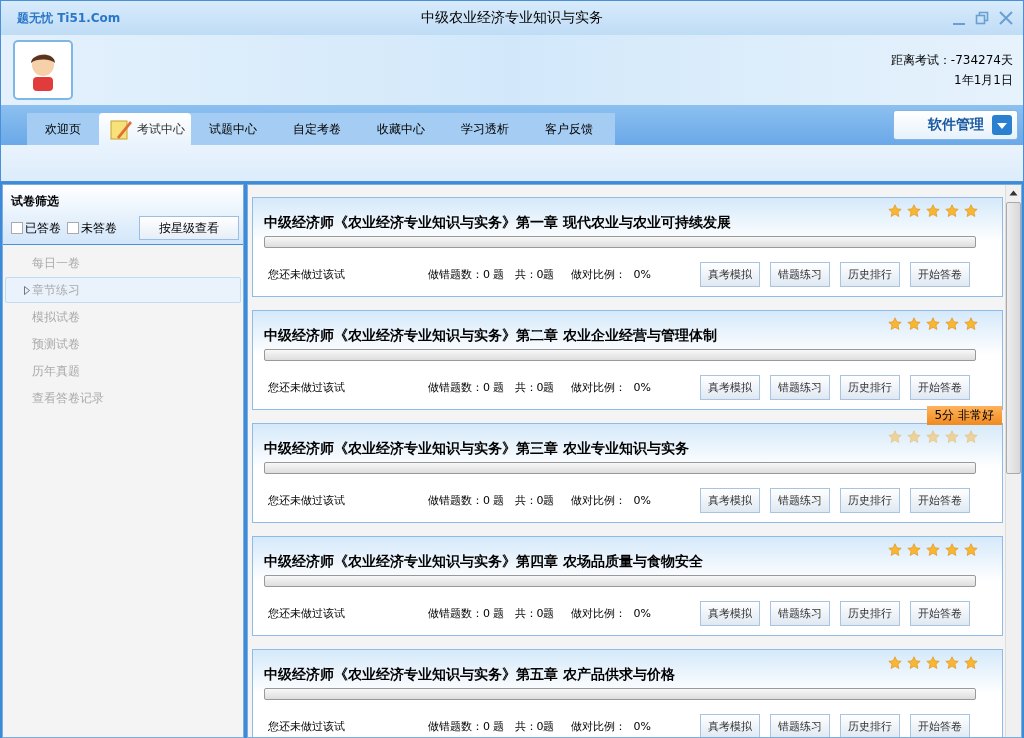 The width and height of the screenshot is (1024, 738). What do you see at coordinates (490, 336) in the screenshot?
I see `paper-title: 中级经济师《农业经济专业知识与实务》第二章 农业企业经营与管理体制` at bounding box center [490, 336].